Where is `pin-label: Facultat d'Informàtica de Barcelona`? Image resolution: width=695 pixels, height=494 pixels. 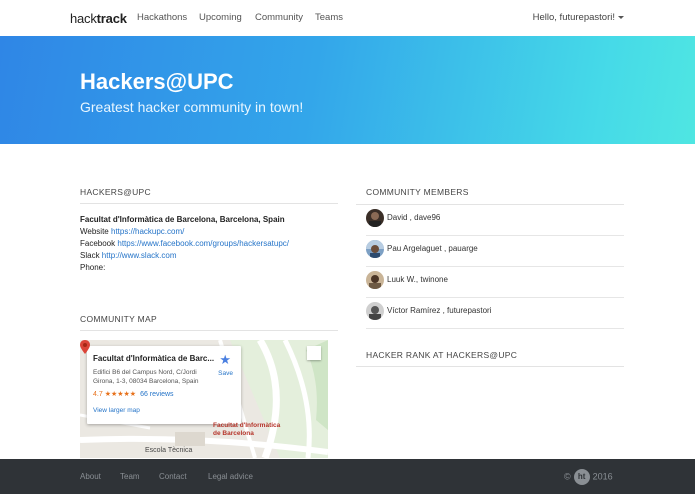 pin-label: Facultat d'Informàtica de Barcelona is located at coordinates (246, 430).